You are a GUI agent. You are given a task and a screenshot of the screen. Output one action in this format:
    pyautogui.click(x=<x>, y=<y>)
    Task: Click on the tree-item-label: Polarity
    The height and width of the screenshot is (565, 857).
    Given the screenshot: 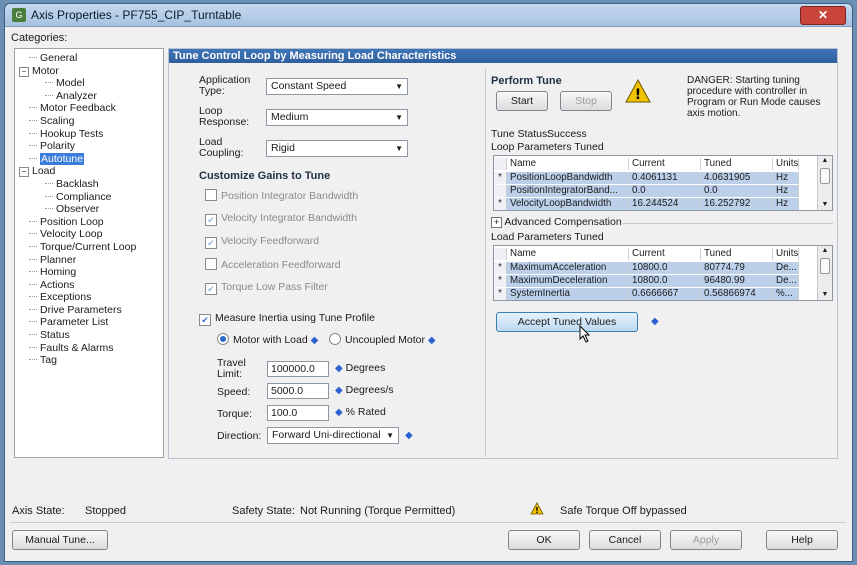 What is the action you would take?
    pyautogui.click(x=58, y=146)
    